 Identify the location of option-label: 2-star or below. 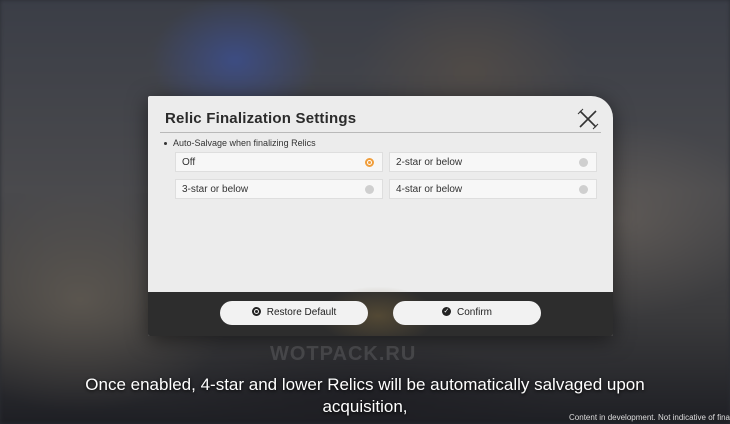
(429, 162).